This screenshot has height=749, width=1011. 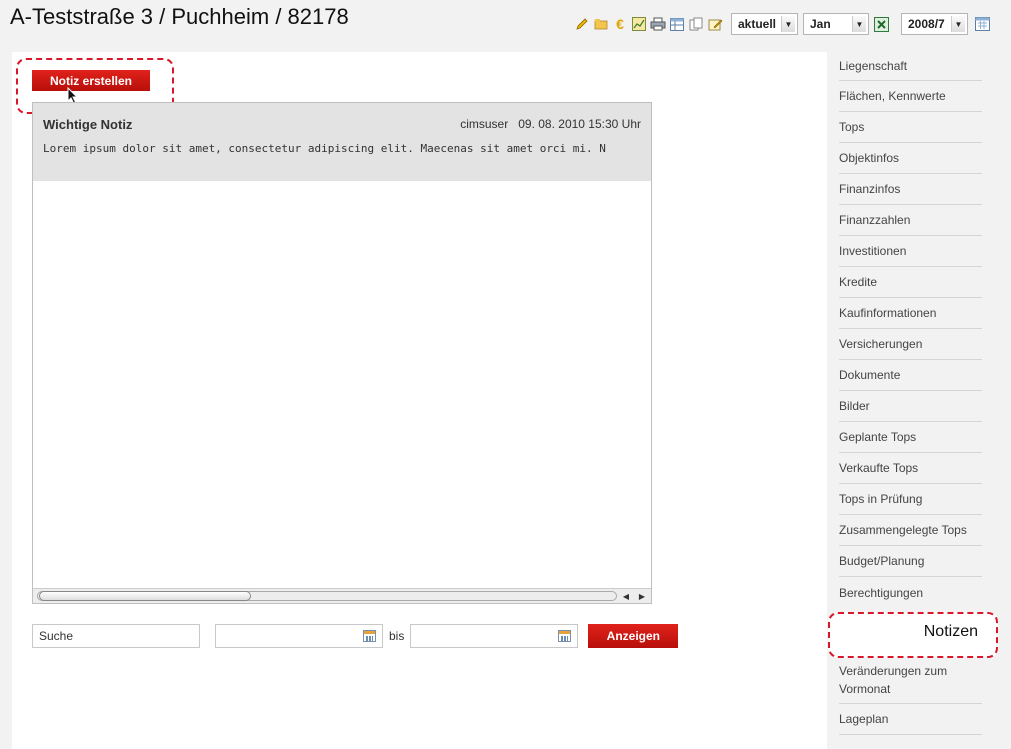 I want to click on excel-icon, so click(x=881, y=24).